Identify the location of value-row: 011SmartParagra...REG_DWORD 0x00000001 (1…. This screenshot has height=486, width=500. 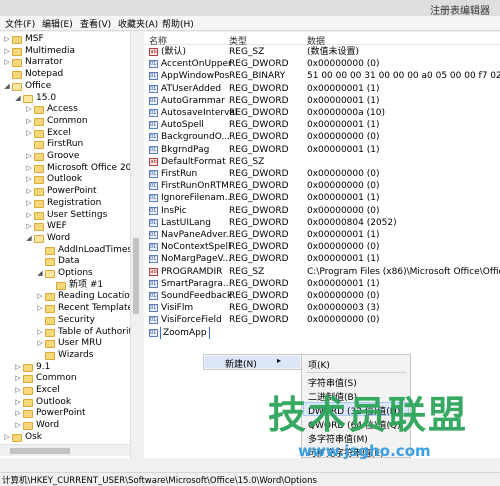
(322, 284).